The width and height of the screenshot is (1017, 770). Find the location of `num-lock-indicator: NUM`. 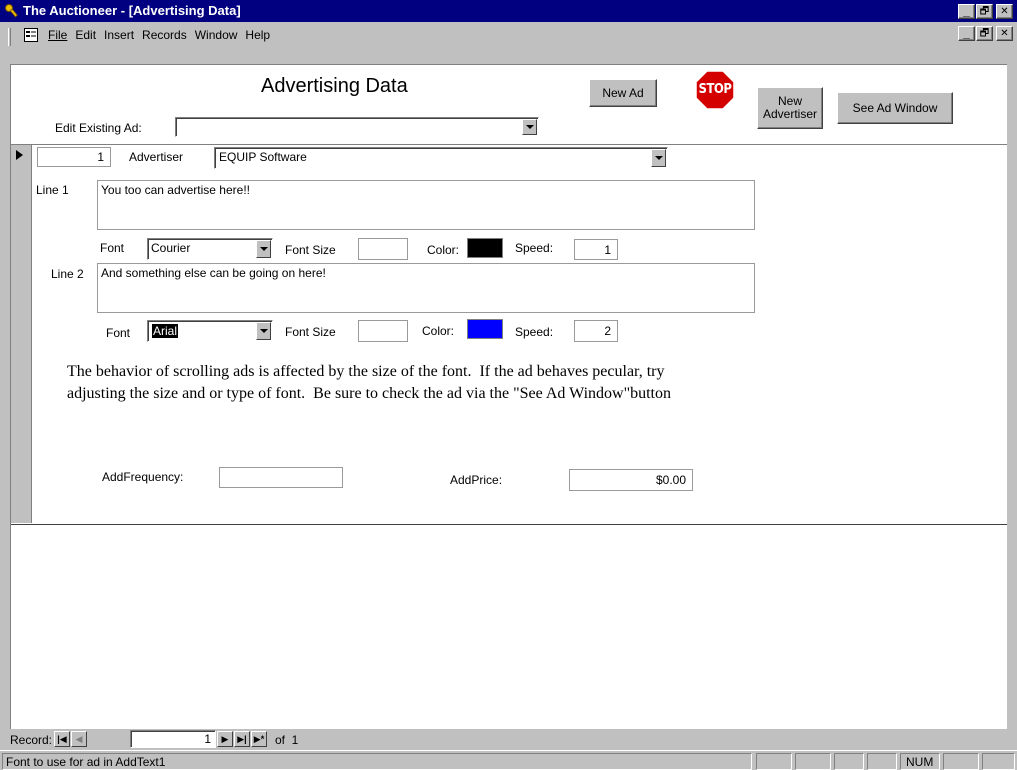

num-lock-indicator: NUM is located at coordinates (920, 762).